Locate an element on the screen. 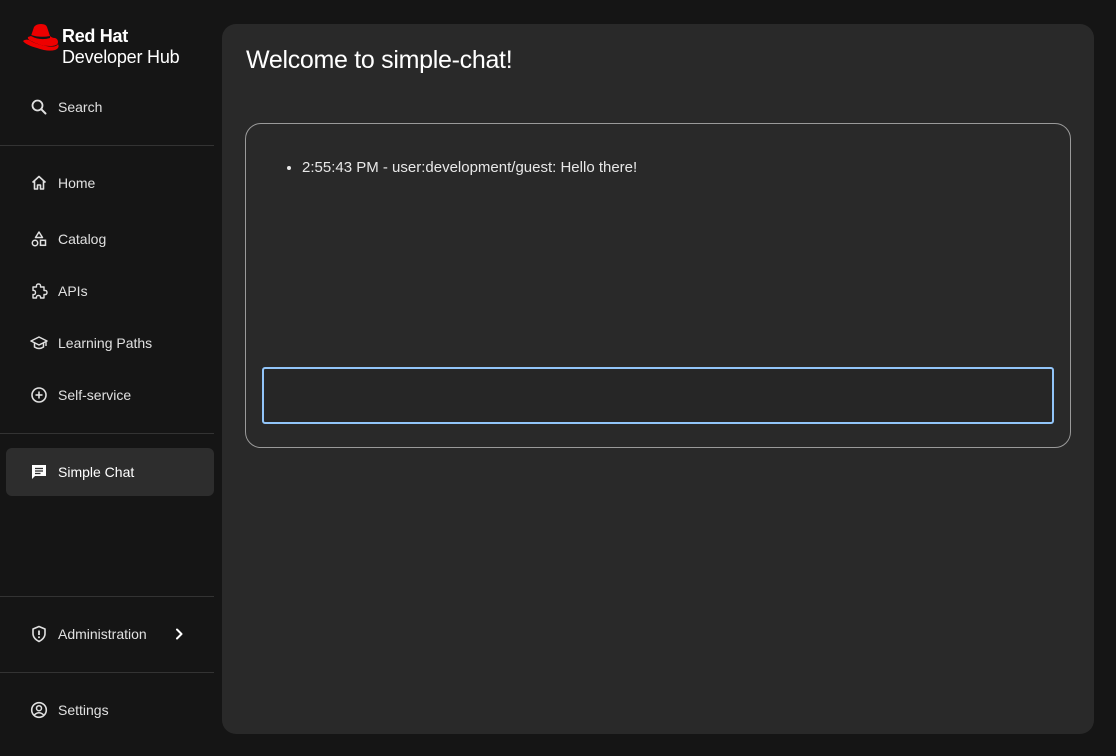  puzzle-icon is located at coordinates (39, 291).